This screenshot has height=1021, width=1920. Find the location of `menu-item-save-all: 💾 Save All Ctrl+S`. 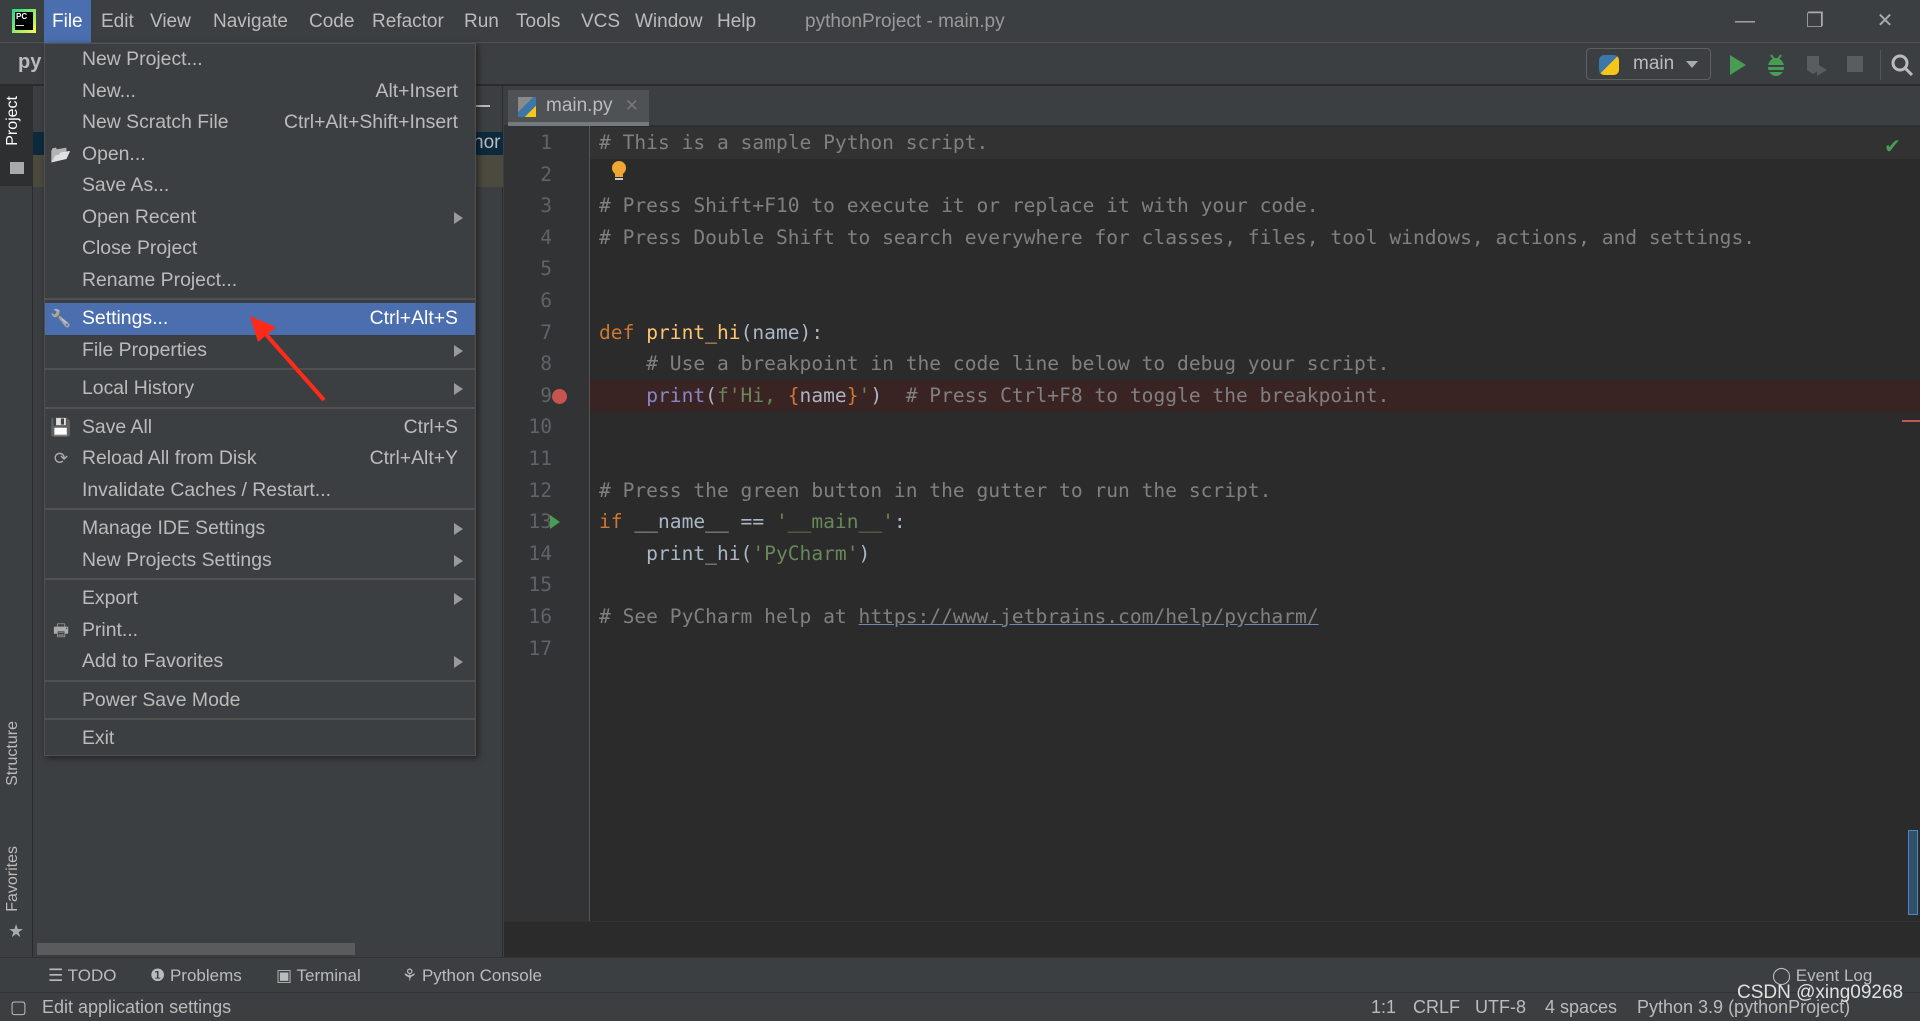

menu-item-save-all: 💾 Save All Ctrl+S is located at coordinates (260, 428).